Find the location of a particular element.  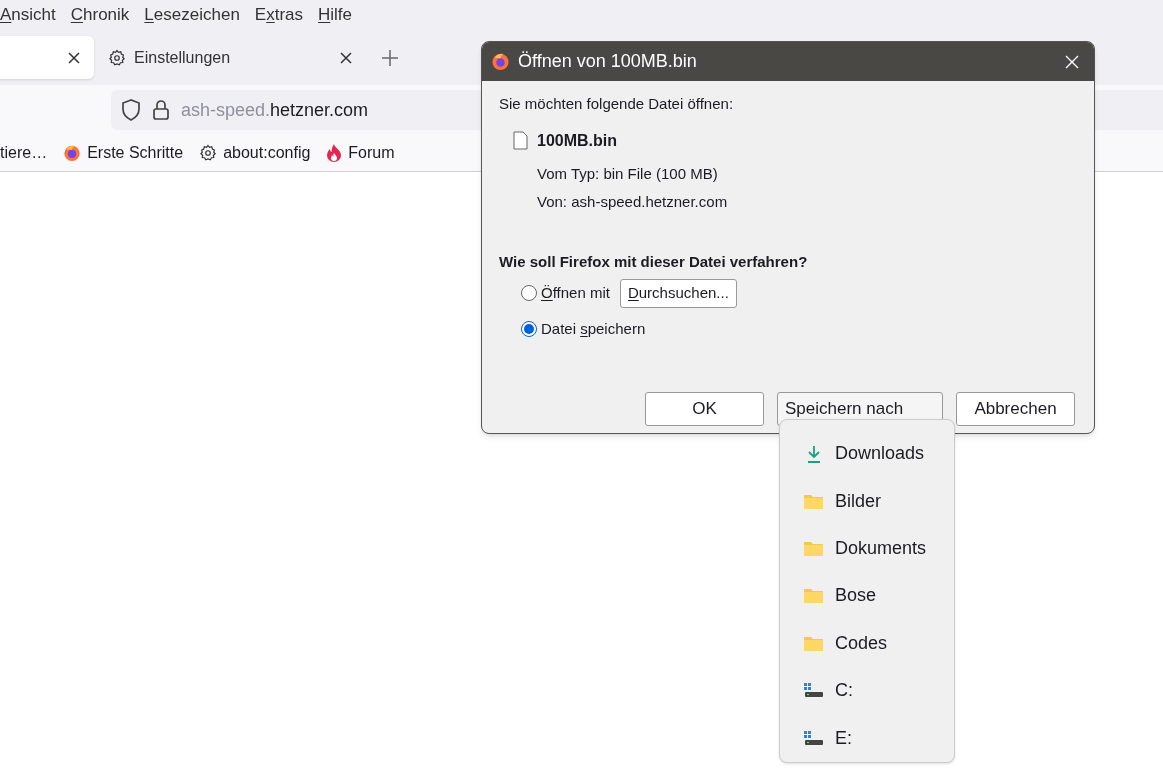

bookmark-link: Erste Schritte is located at coordinates (135, 153).